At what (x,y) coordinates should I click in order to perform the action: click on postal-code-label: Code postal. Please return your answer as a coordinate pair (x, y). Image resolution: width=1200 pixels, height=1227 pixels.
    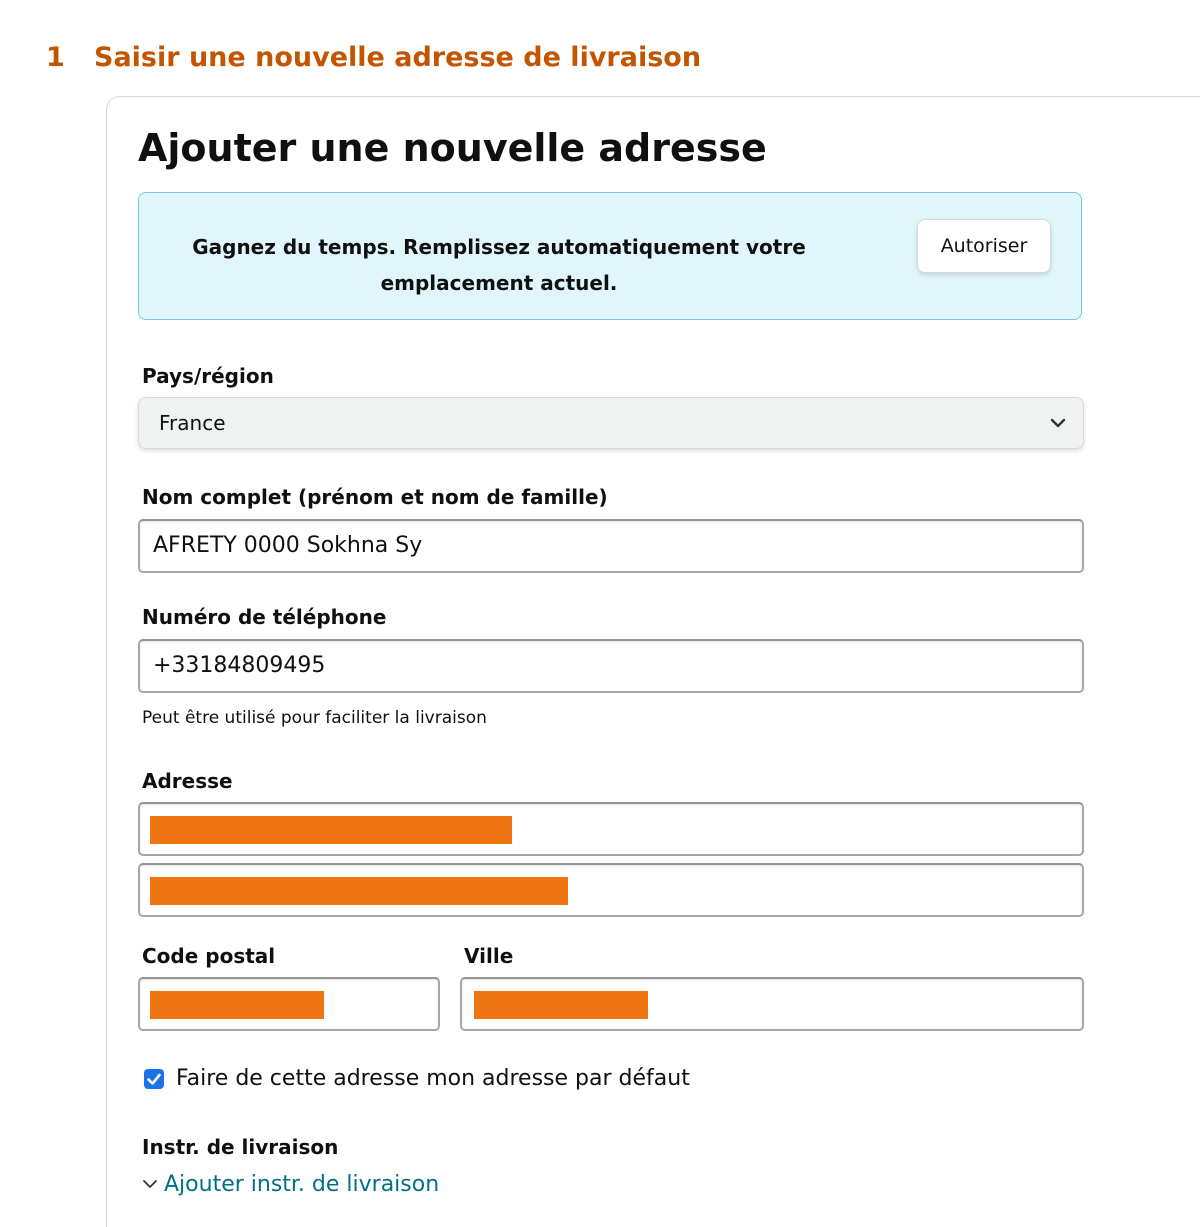
    Looking at the image, I should click on (209, 956).